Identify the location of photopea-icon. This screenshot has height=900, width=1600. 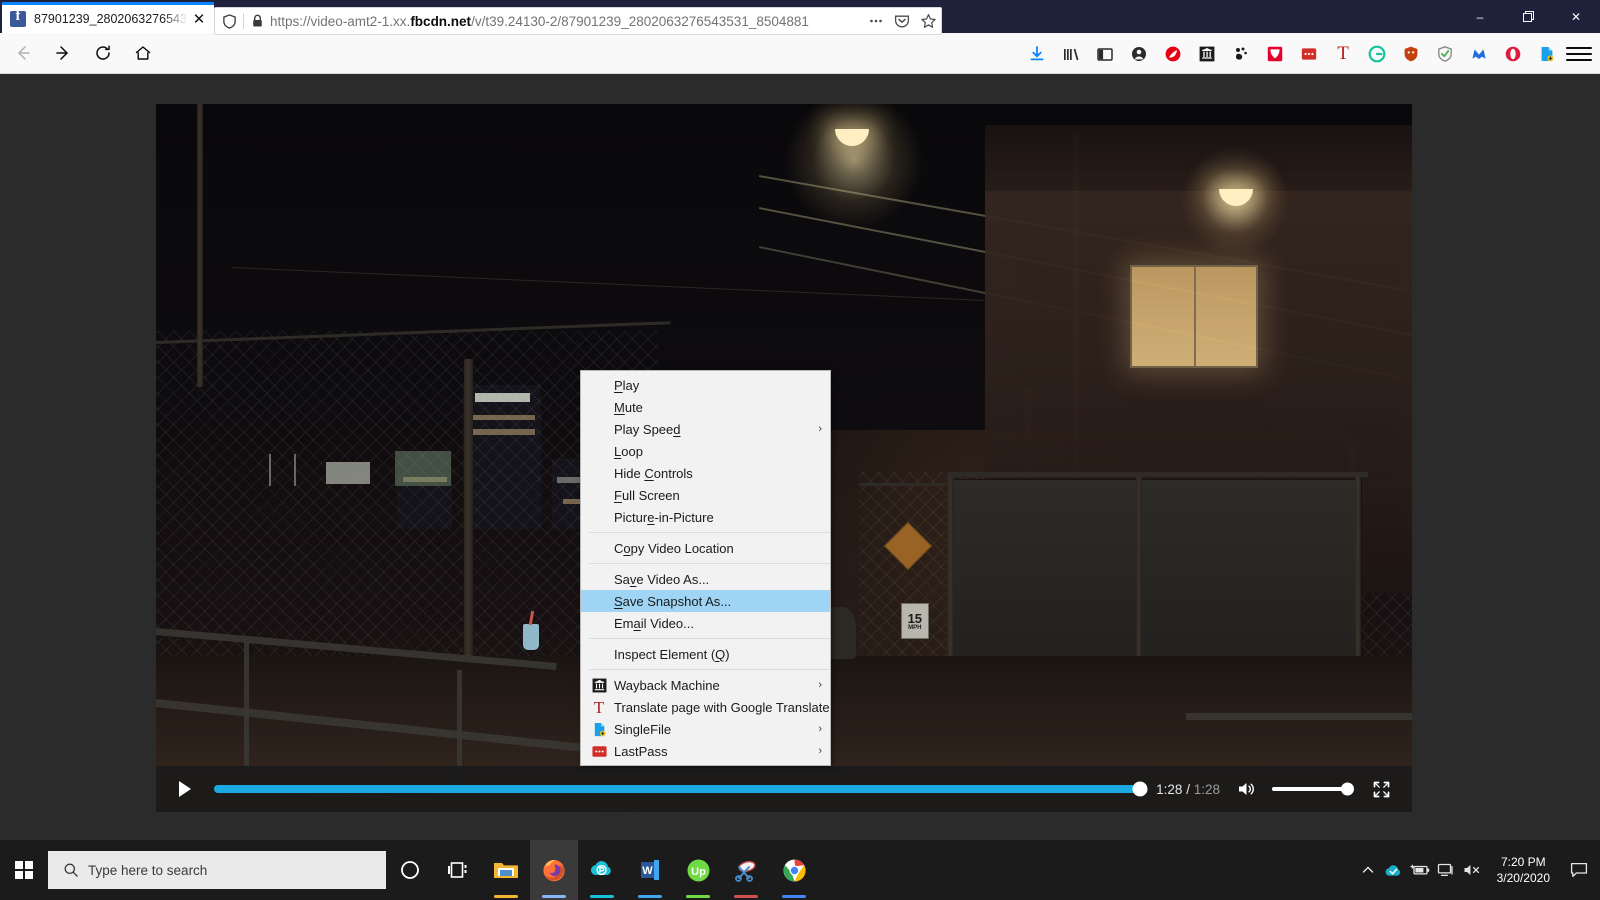
(600, 868).